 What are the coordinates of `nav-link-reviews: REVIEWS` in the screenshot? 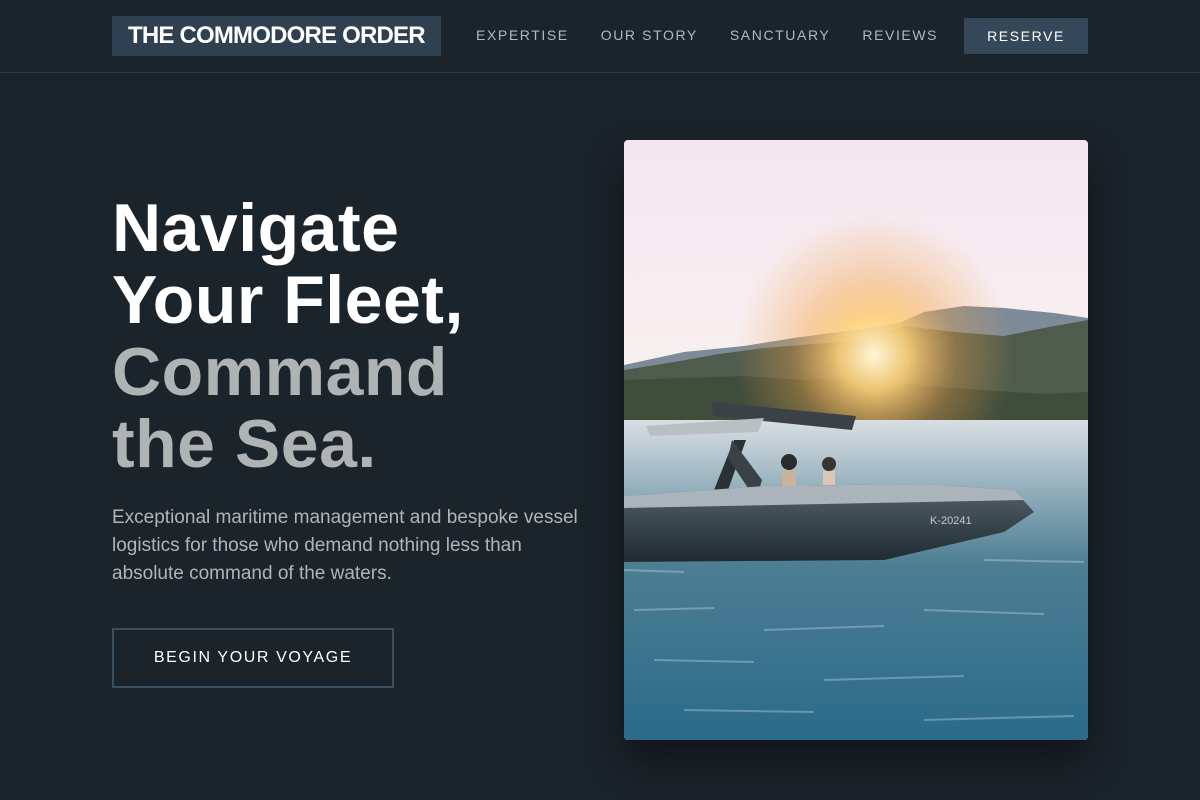 It's located at (900, 35).